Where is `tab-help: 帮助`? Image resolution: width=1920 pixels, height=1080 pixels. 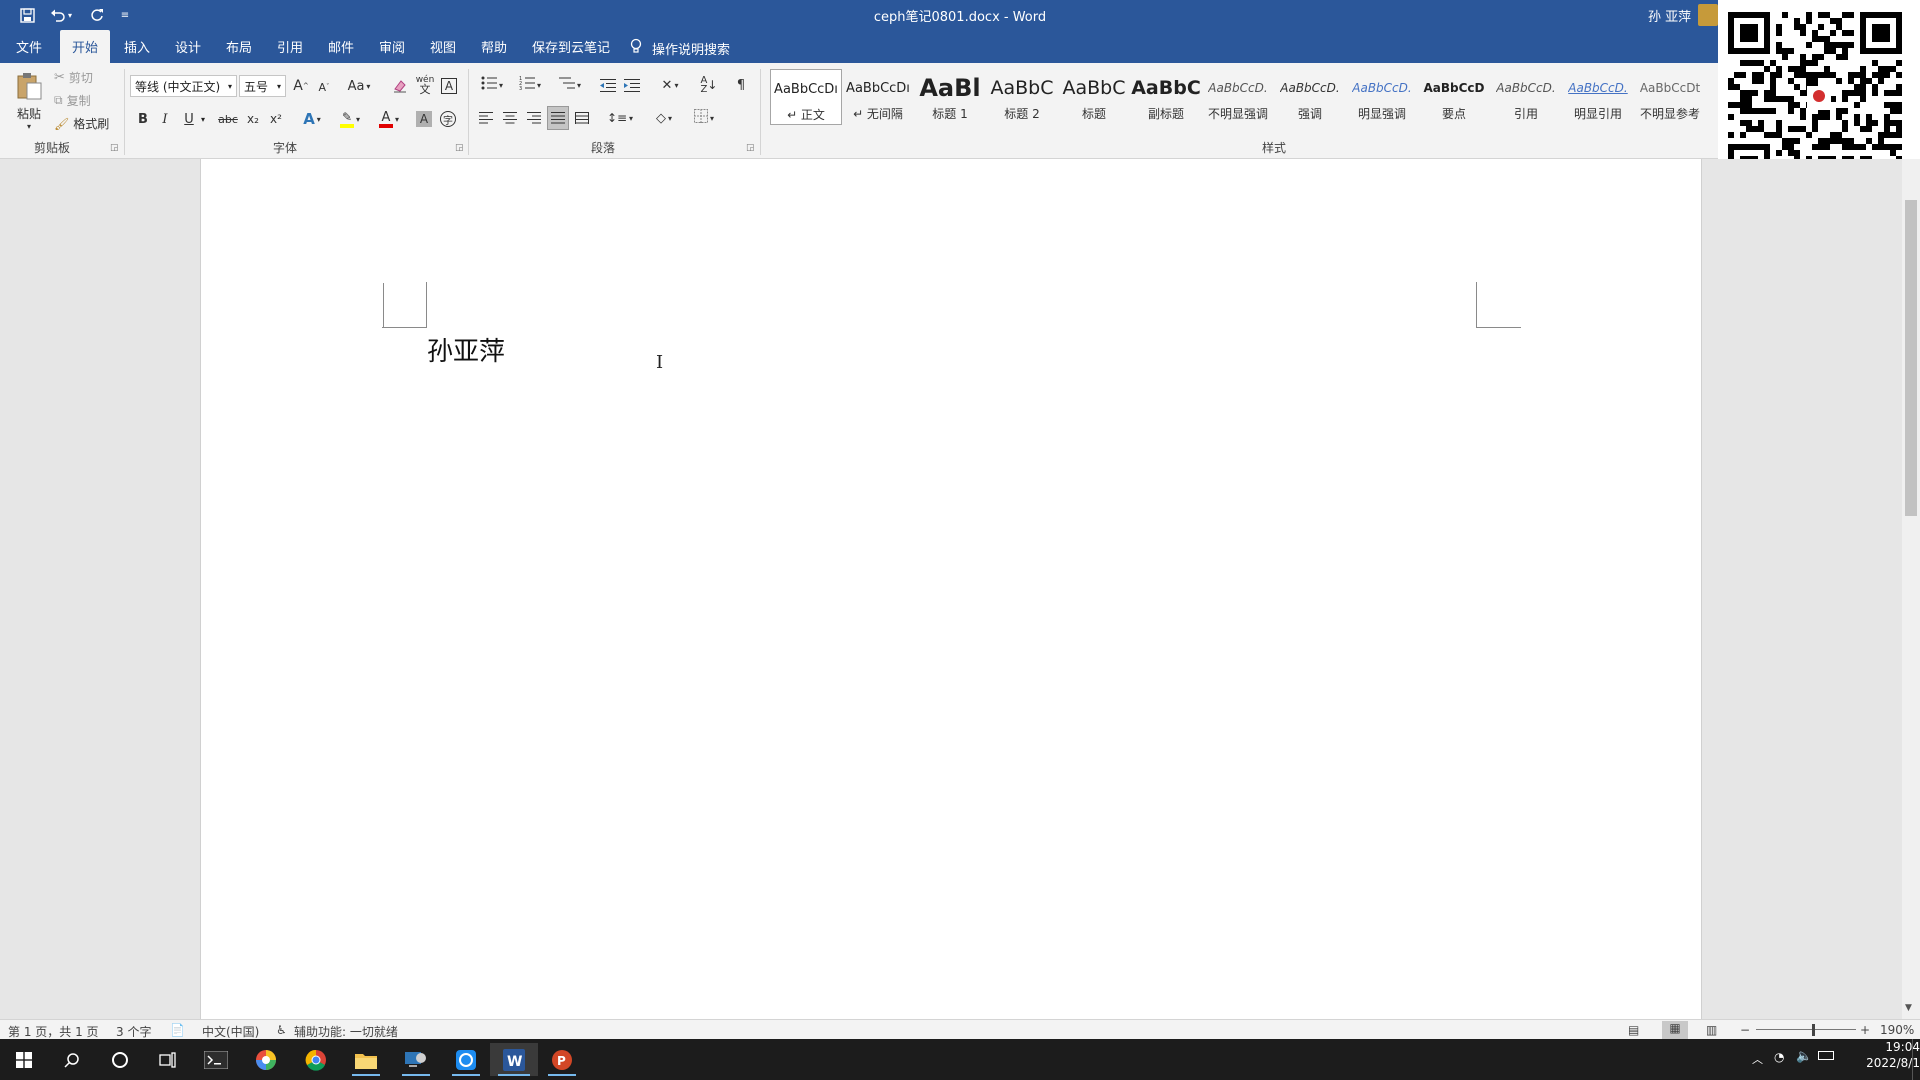 tab-help: 帮助 is located at coordinates (494, 46).